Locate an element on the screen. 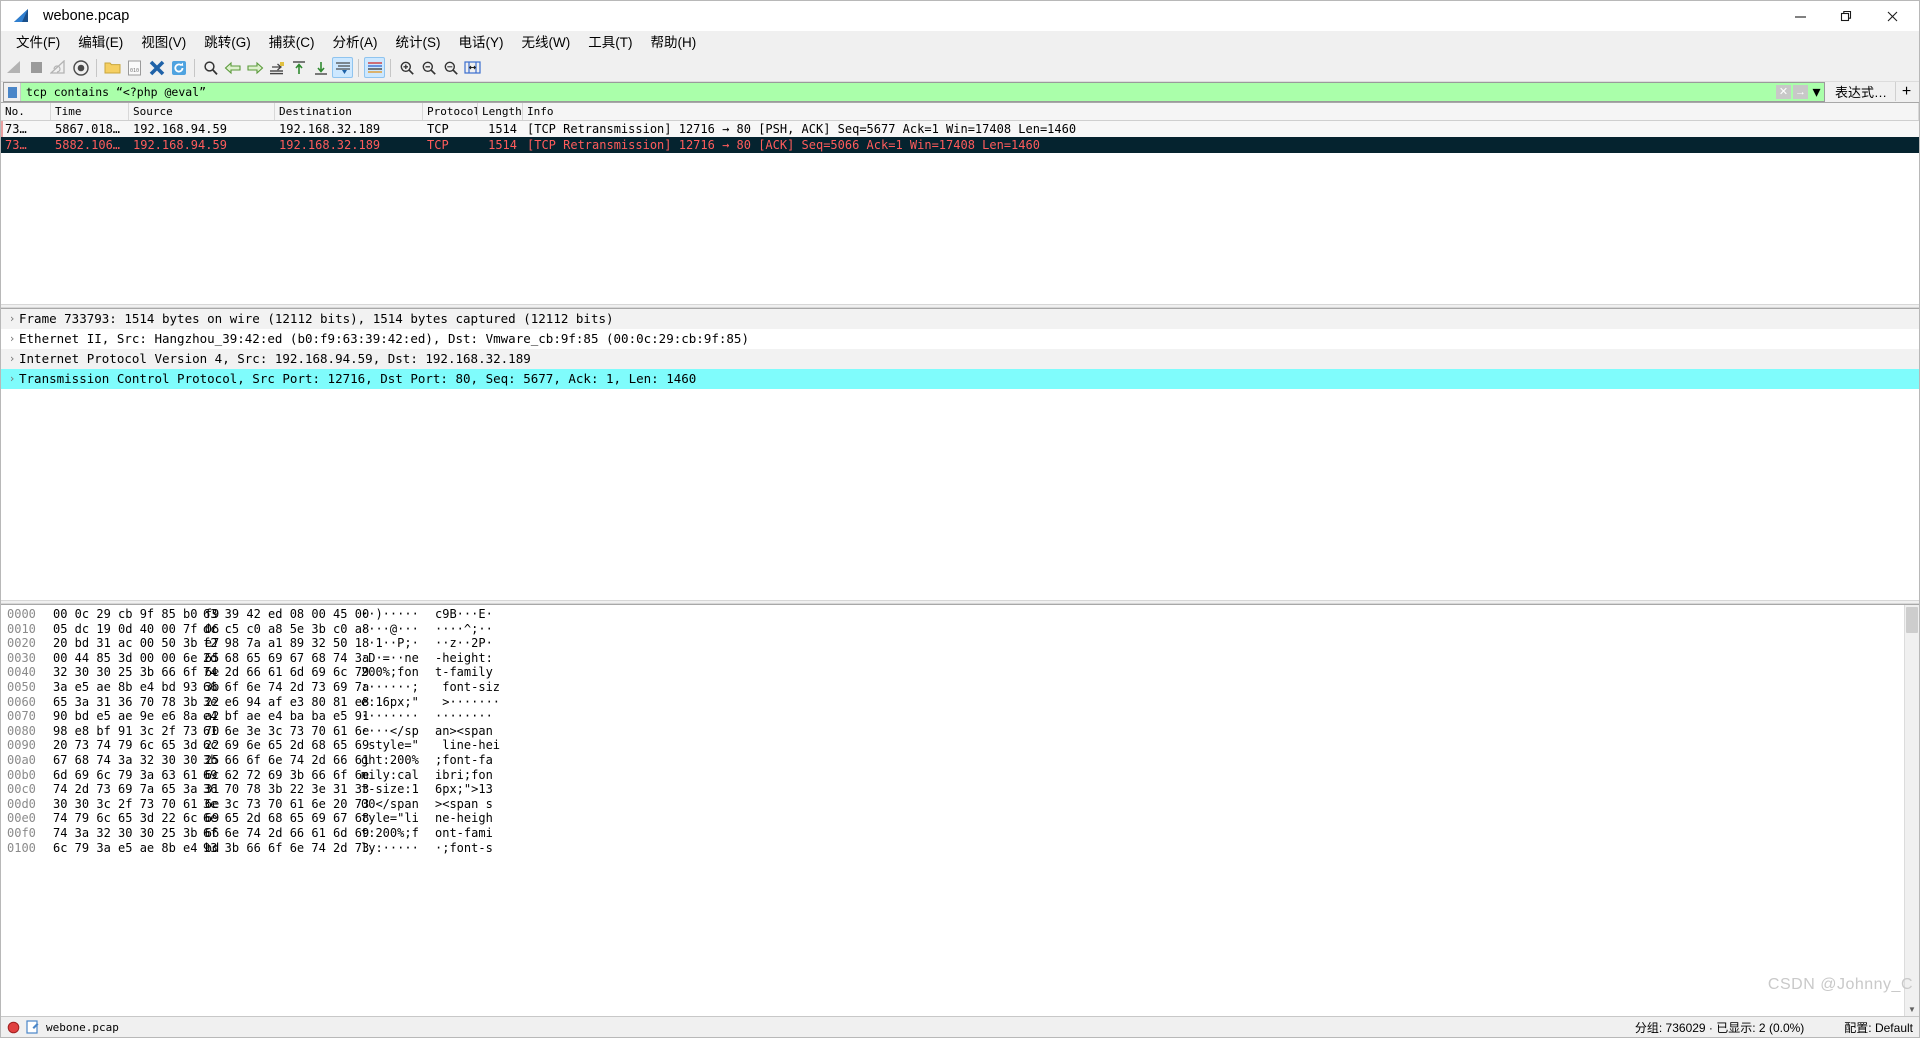  menu-wireless: 无线(W) is located at coordinates (546, 42).